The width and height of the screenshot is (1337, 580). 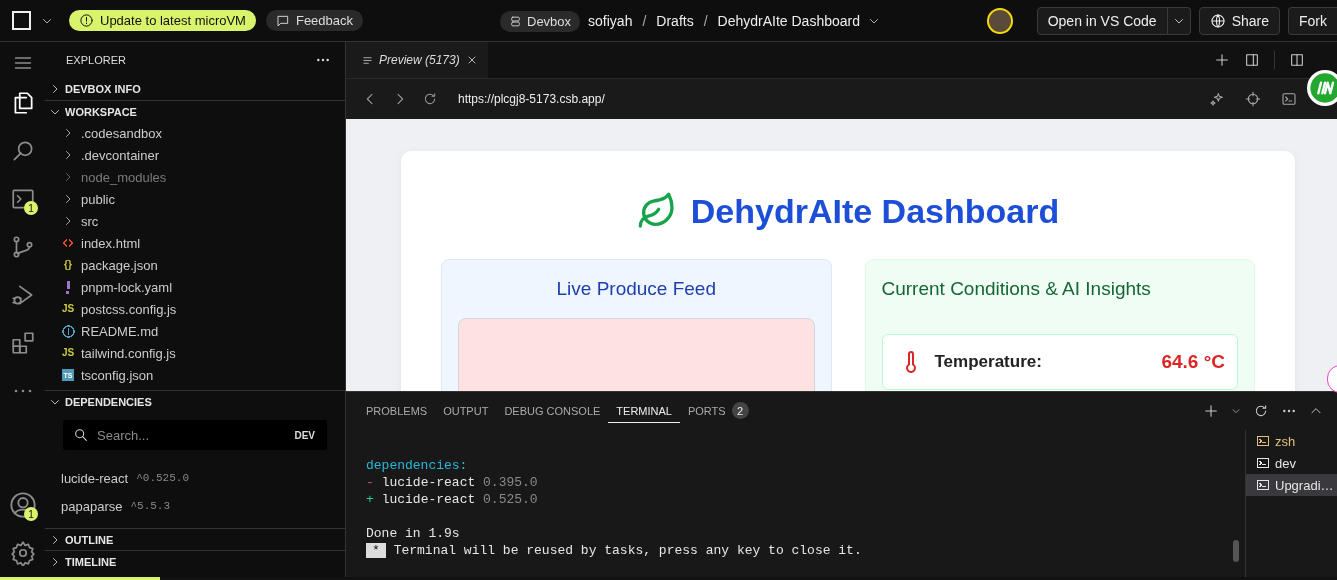 I want to click on metric-value: 64.6 °C, so click(x=1193, y=362).